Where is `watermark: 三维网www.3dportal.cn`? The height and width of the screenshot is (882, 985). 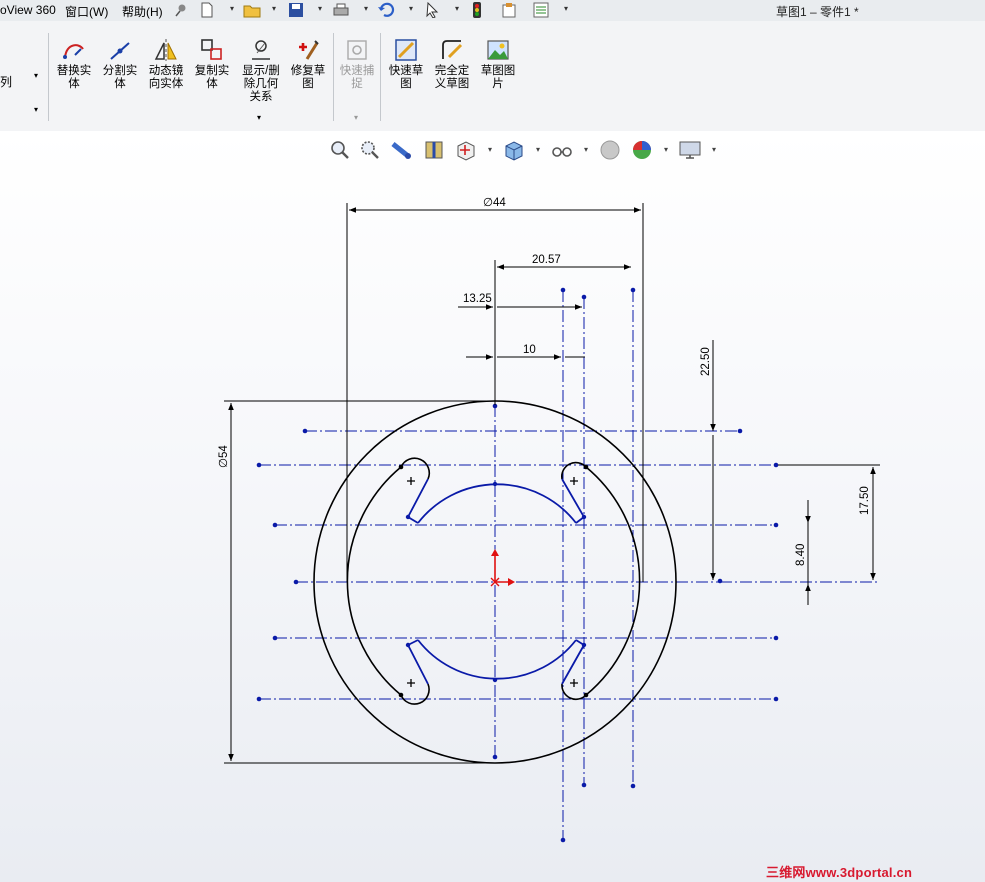
watermark: 三维网www.3dportal.cn is located at coordinates (839, 872).